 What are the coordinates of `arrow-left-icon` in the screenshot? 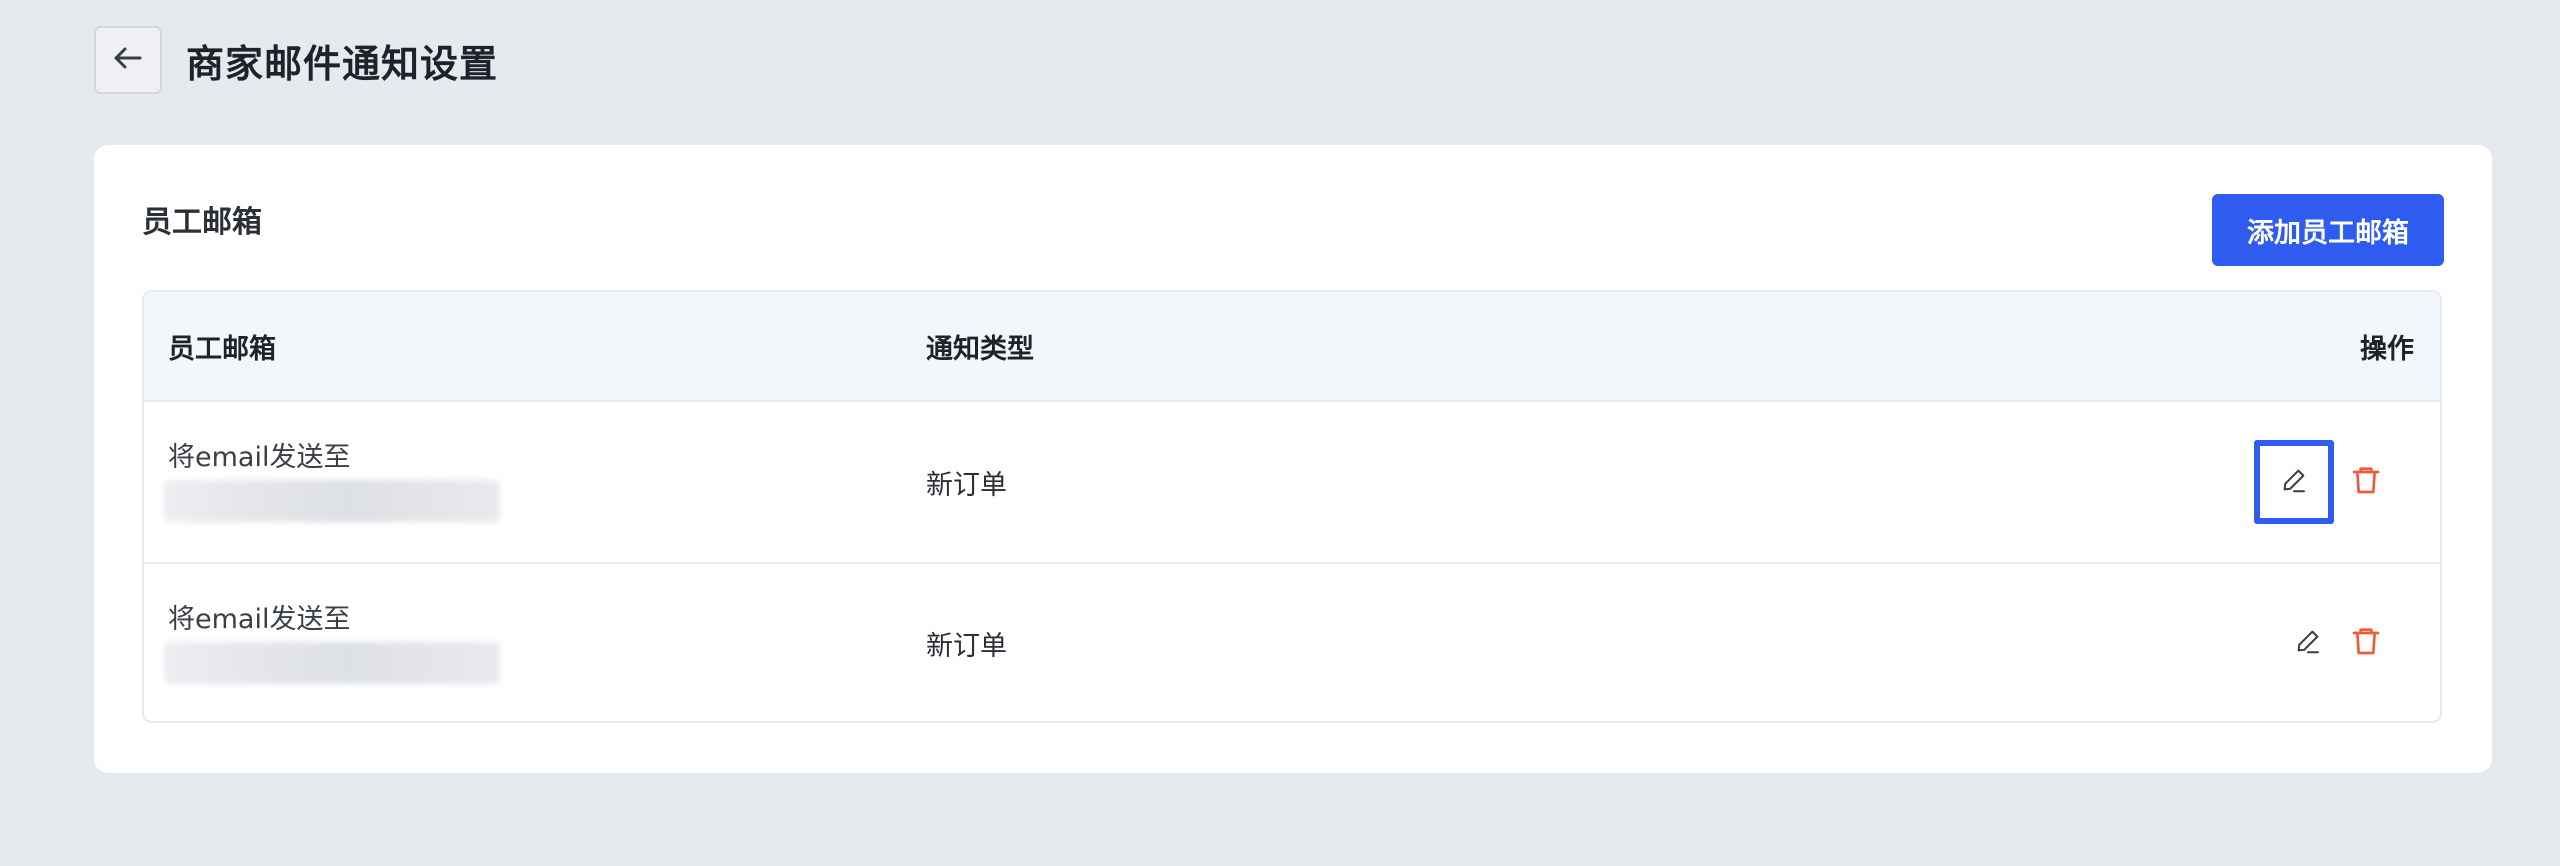 It's located at (128, 60).